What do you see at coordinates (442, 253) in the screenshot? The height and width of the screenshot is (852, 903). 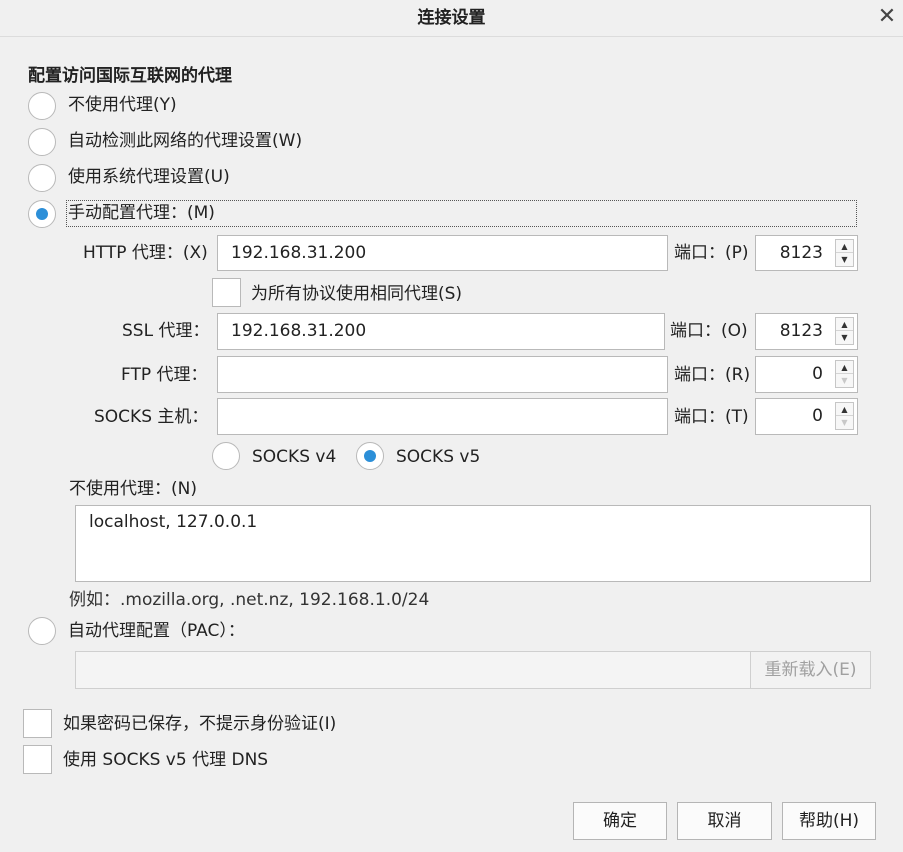 I see `http-proxy-input: 192.168.31.200` at bounding box center [442, 253].